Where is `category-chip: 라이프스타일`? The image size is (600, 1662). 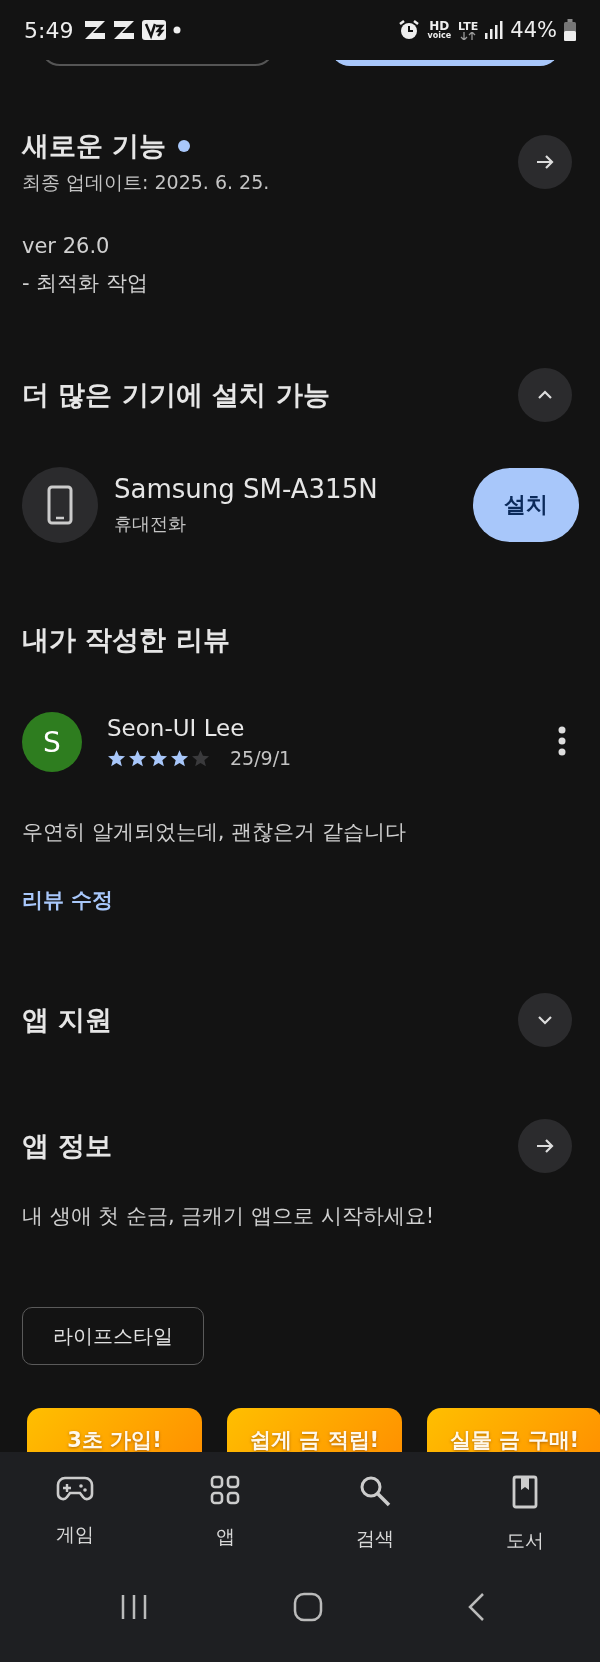
category-chip: 라이프스타일 is located at coordinates (113, 1336).